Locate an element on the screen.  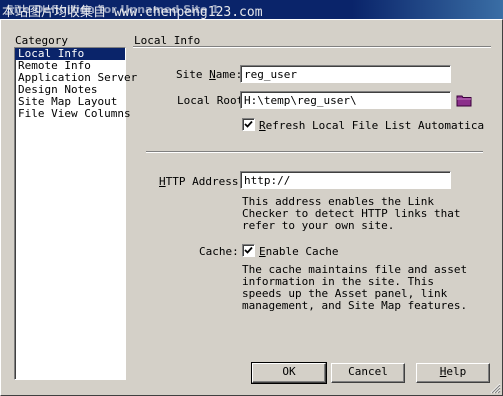
category-label: Category is located at coordinates (41, 40).